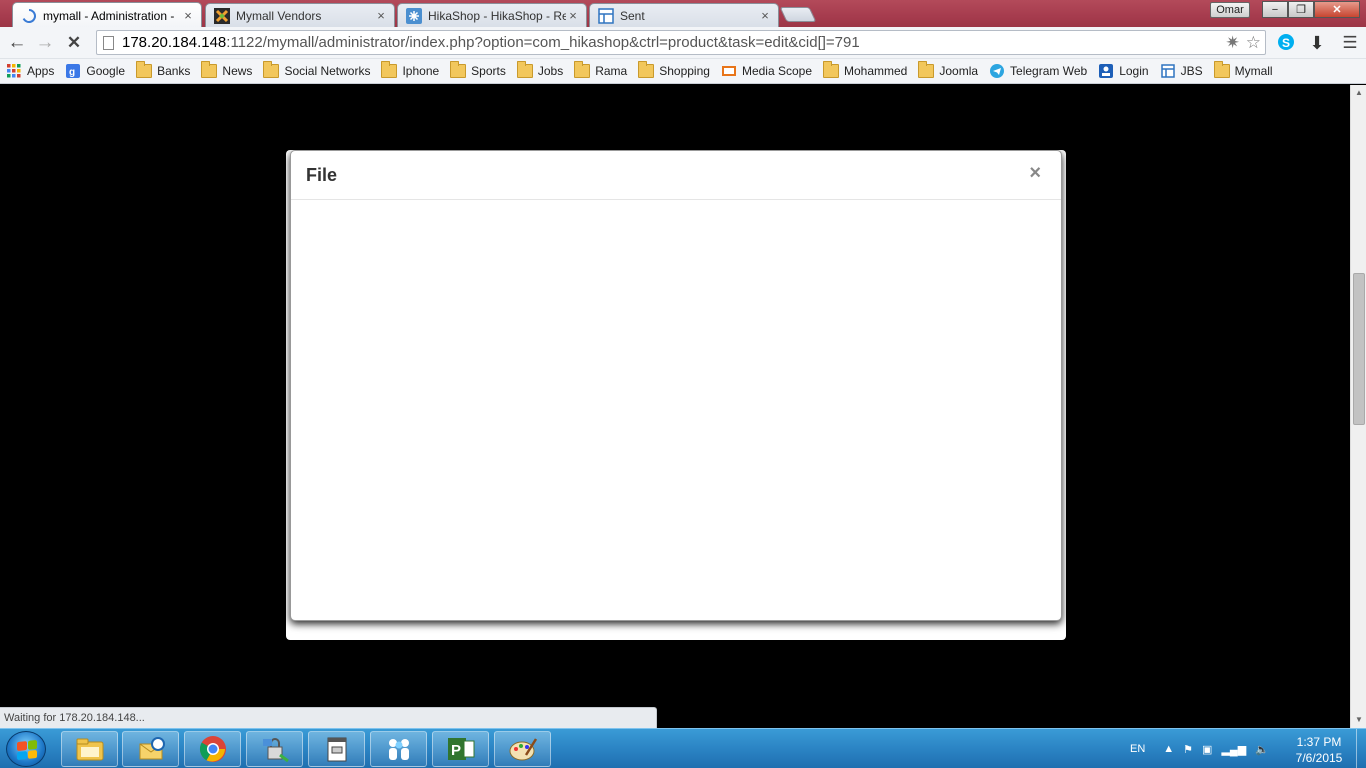  What do you see at coordinates (1137, 749) in the screenshot?
I see `language-indicator: EN` at bounding box center [1137, 749].